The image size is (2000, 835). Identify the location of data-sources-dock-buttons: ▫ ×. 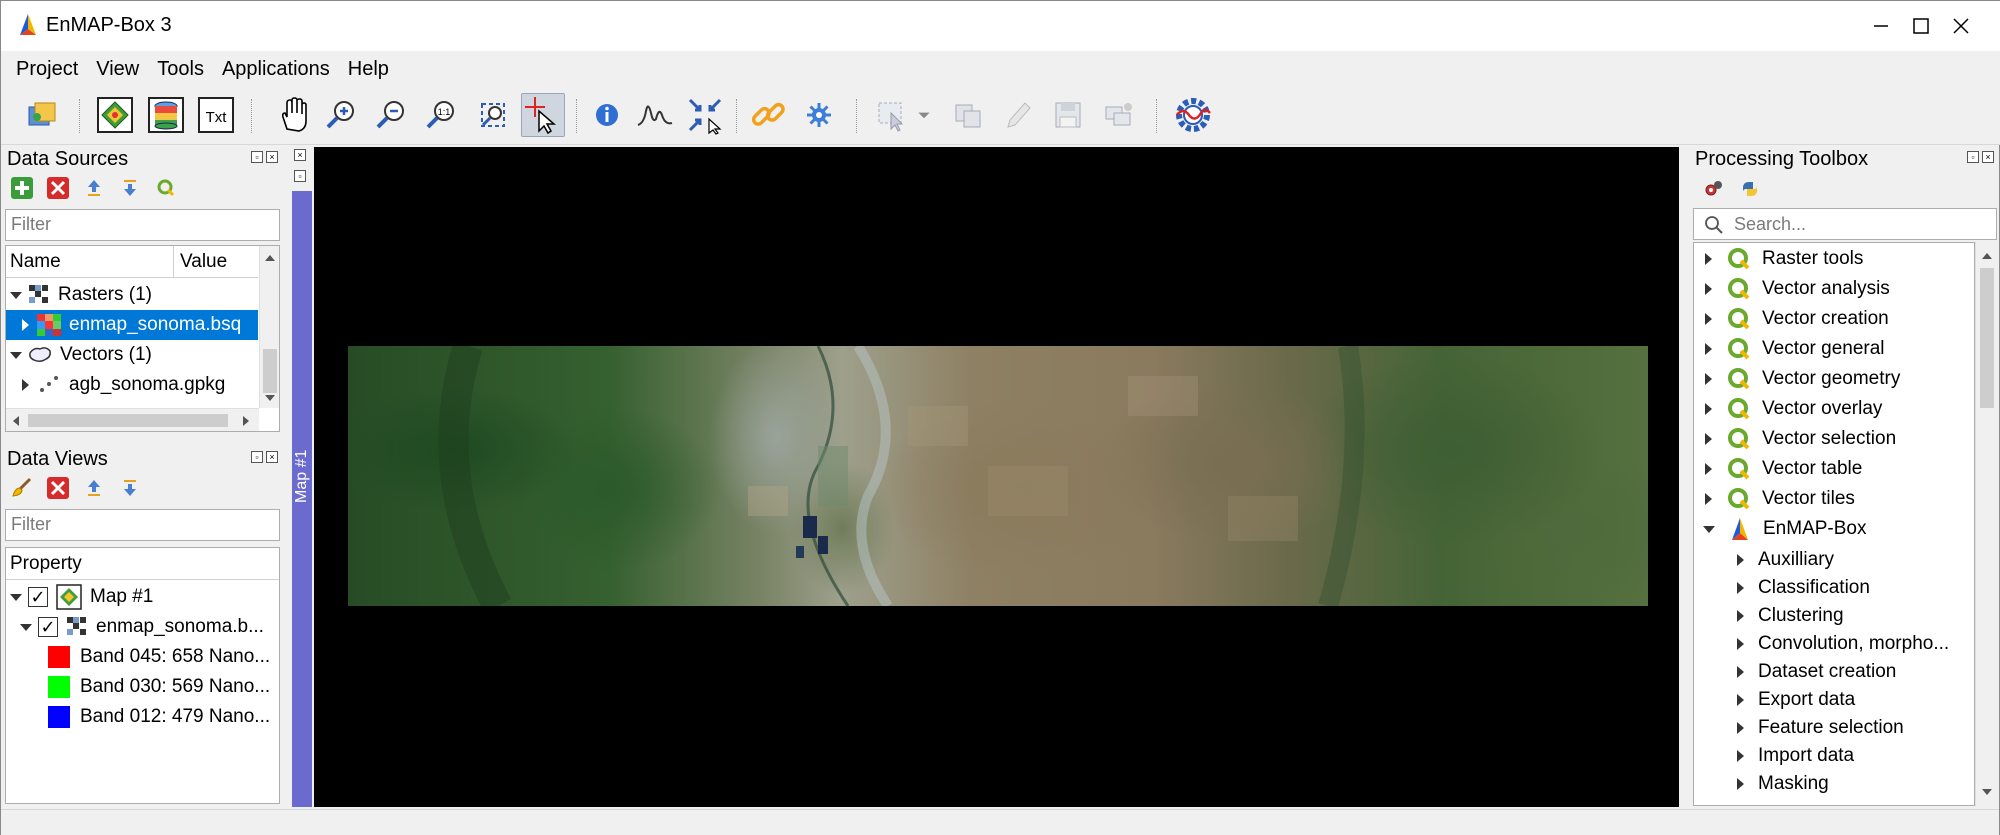
(266, 159).